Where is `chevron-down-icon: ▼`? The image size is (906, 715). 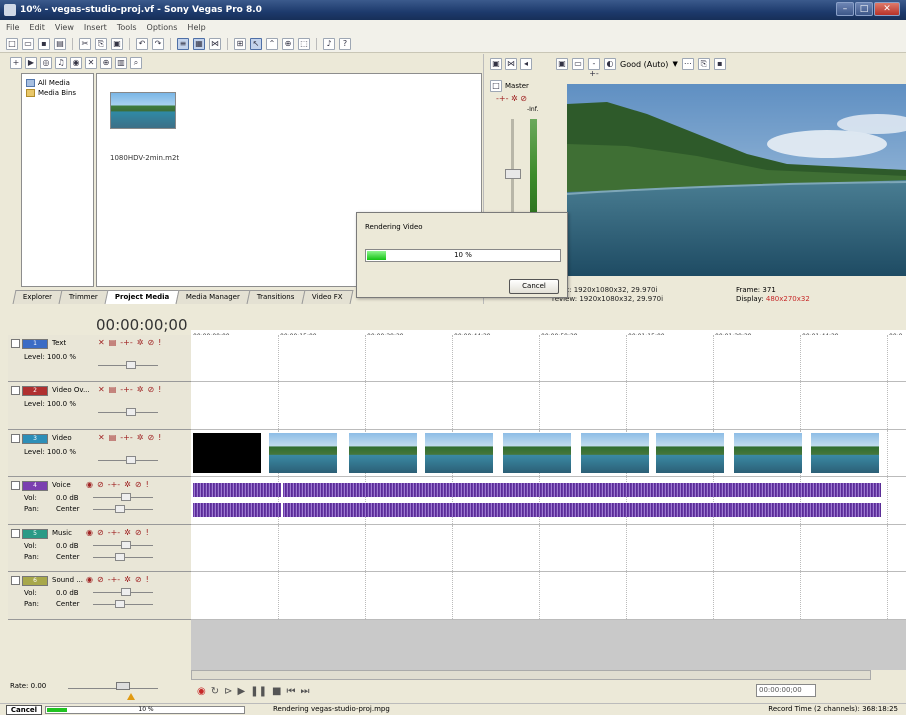
chevron-down-icon: ▼ is located at coordinates (674, 64).